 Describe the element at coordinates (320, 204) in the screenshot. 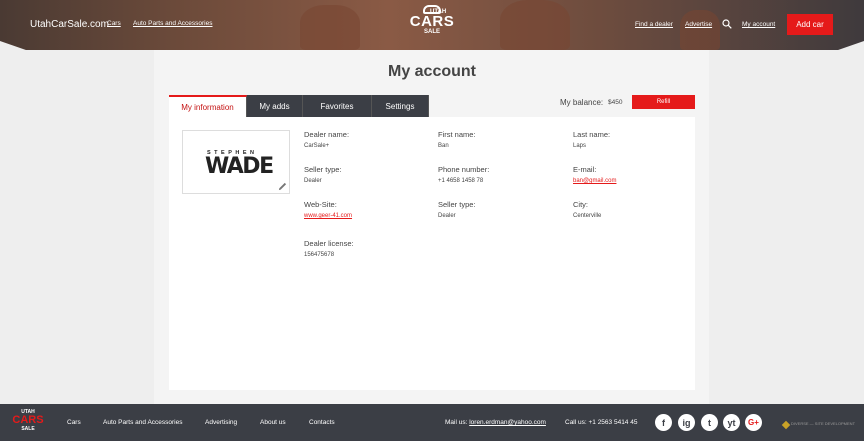

I see `website-label: Web-Site:` at that location.